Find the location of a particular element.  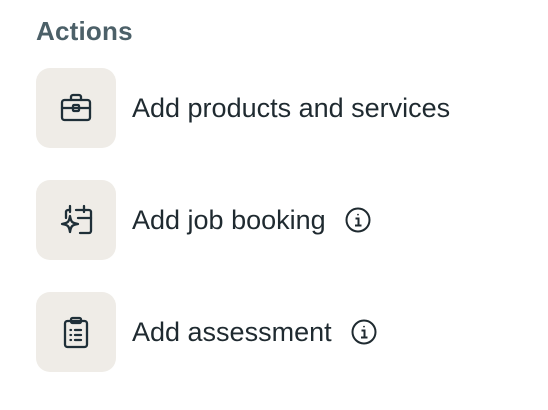

section-title: Actions is located at coordinates (84, 31).